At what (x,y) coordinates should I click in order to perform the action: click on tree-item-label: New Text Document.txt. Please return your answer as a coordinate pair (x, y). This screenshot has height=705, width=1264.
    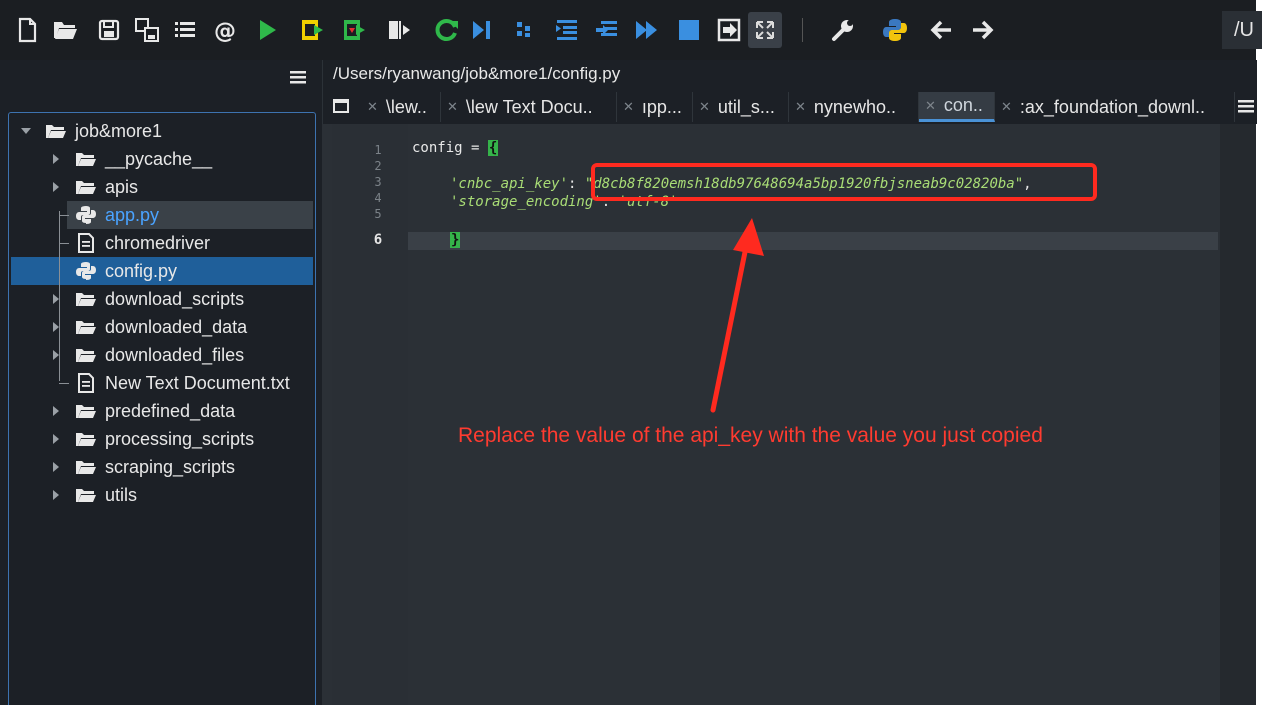
    Looking at the image, I should click on (197, 382).